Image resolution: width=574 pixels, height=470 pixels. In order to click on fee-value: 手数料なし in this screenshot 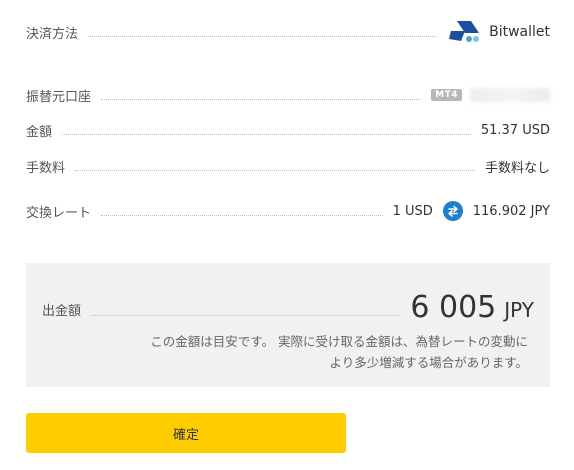, I will do `click(517, 168)`.